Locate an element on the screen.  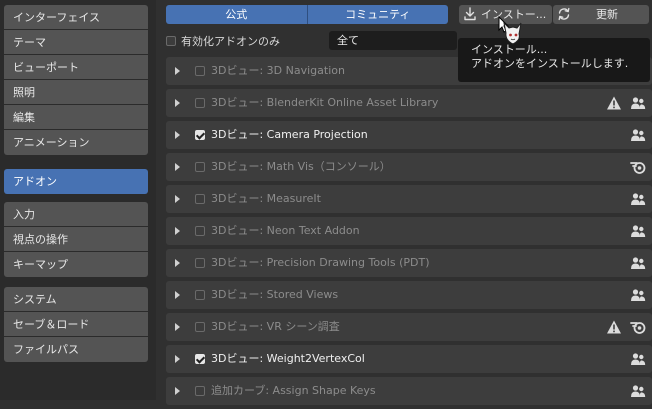
tab-official: 公式 is located at coordinates (237, 14).